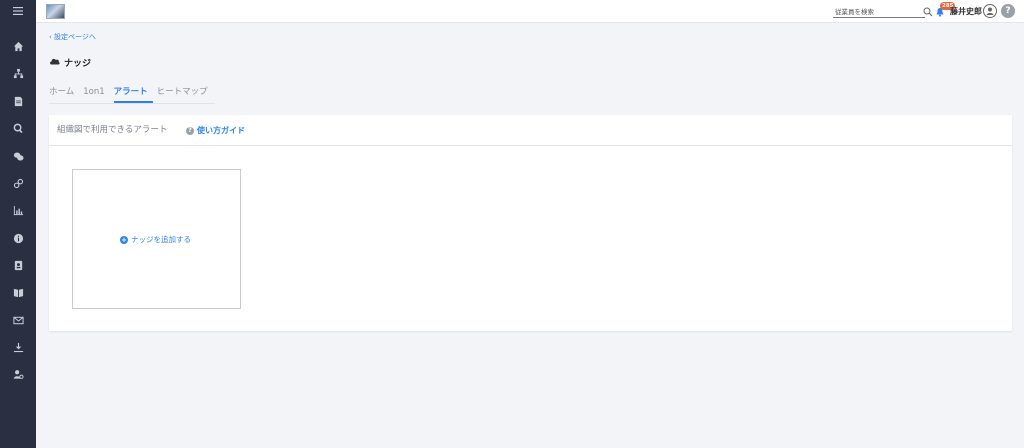 The width and height of the screenshot is (1024, 448). What do you see at coordinates (161, 239) in the screenshot?
I see `add-nudge-label: ナッジを追加する` at bounding box center [161, 239].